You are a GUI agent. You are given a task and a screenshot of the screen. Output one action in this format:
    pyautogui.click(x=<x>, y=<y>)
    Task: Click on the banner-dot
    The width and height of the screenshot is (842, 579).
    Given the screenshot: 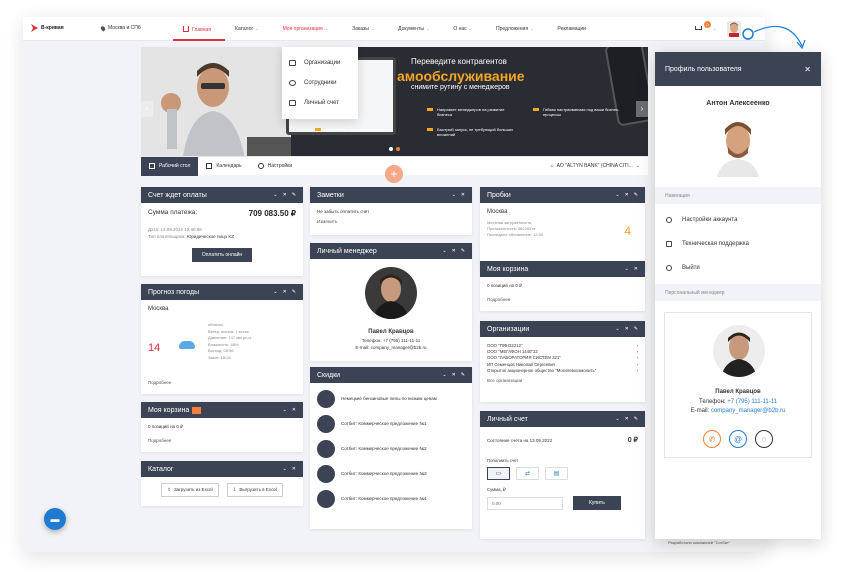 What is the action you would take?
    pyautogui.click(x=391, y=149)
    